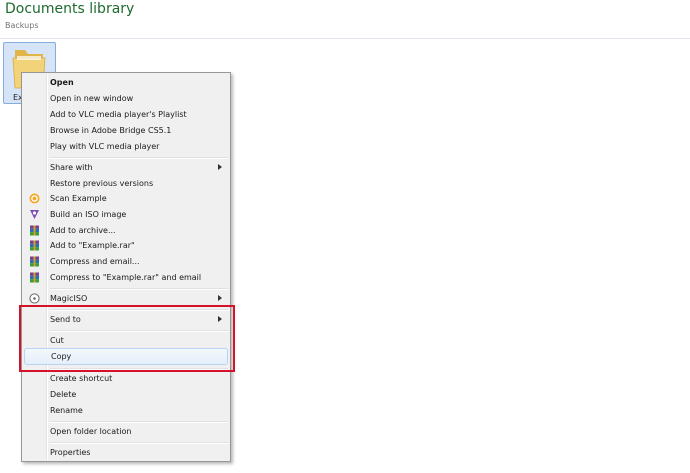 The height and width of the screenshot is (473, 690). Describe the element at coordinates (71, 167) in the screenshot. I see `menu-item-label: Share with` at that location.